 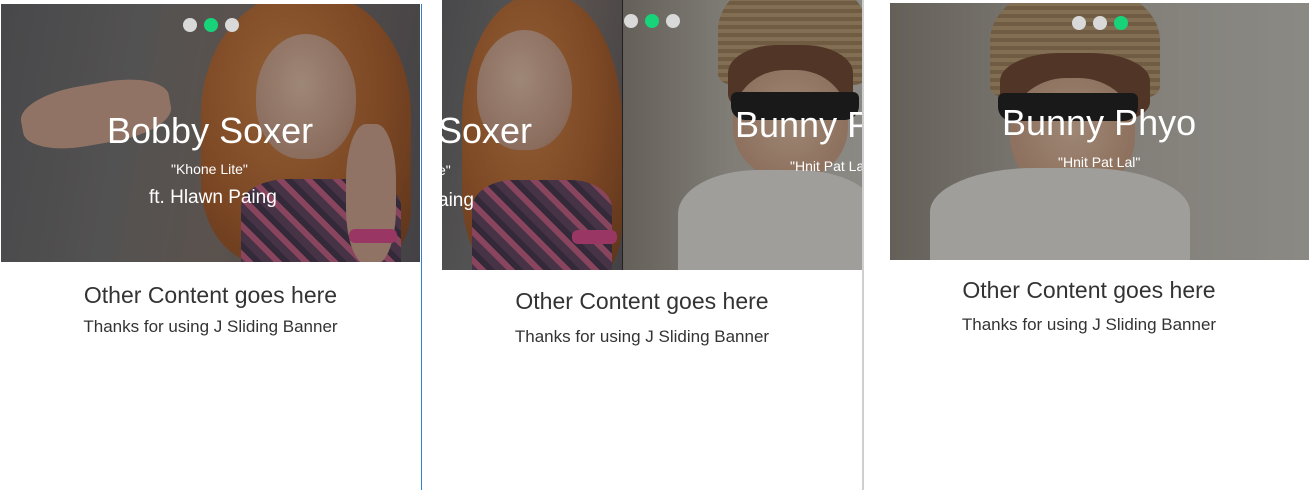 What do you see at coordinates (213, 197) in the screenshot?
I see `slide-featuring: ft. Hlawn Paing` at bounding box center [213, 197].